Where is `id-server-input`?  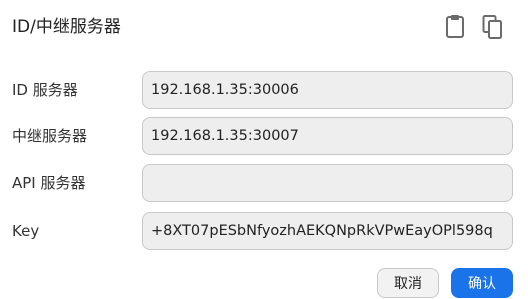 id-server-input is located at coordinates (327, 90).